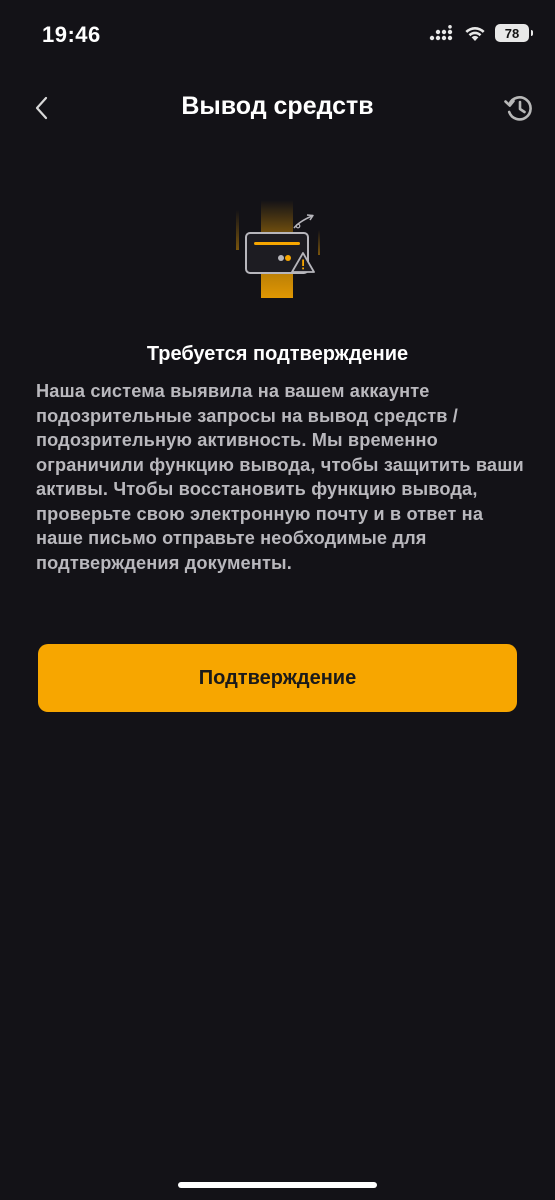 The height and width of the screenshot is (1200, 555). I want to click on battery-level: 78, so click(512, 33).